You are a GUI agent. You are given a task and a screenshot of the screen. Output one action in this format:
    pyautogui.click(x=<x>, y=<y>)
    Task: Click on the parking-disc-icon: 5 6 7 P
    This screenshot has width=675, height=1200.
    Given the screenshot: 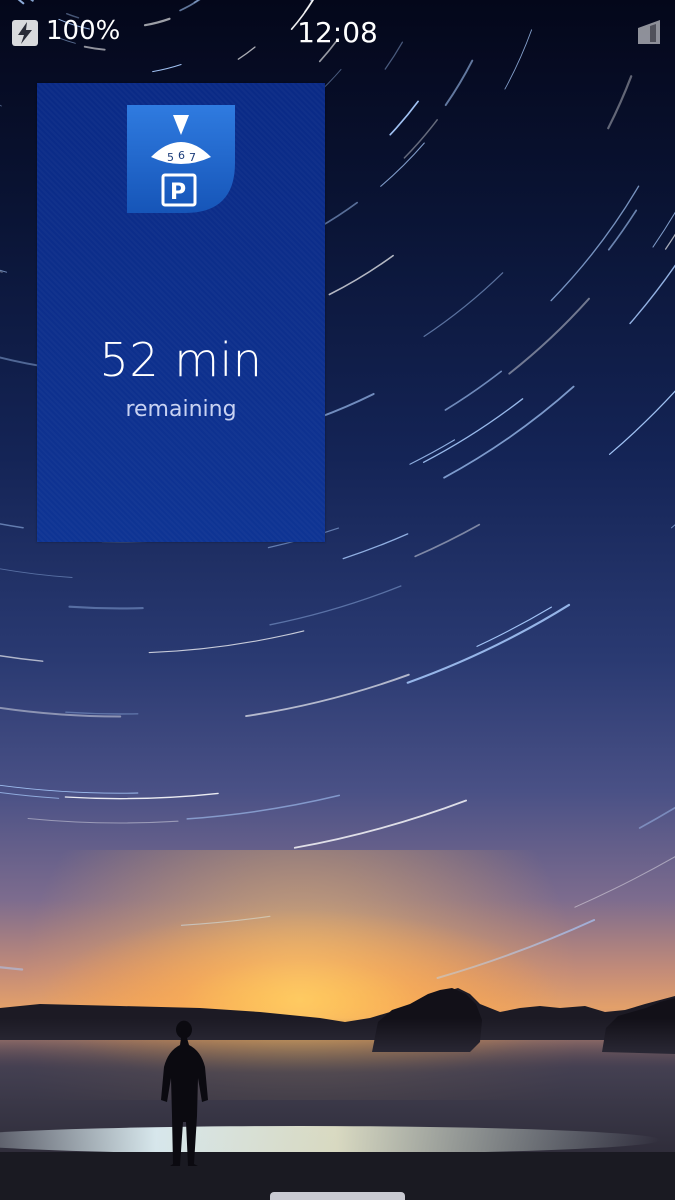 What is the action you would take?
    pyautogui.click(x=181, y=159)
    